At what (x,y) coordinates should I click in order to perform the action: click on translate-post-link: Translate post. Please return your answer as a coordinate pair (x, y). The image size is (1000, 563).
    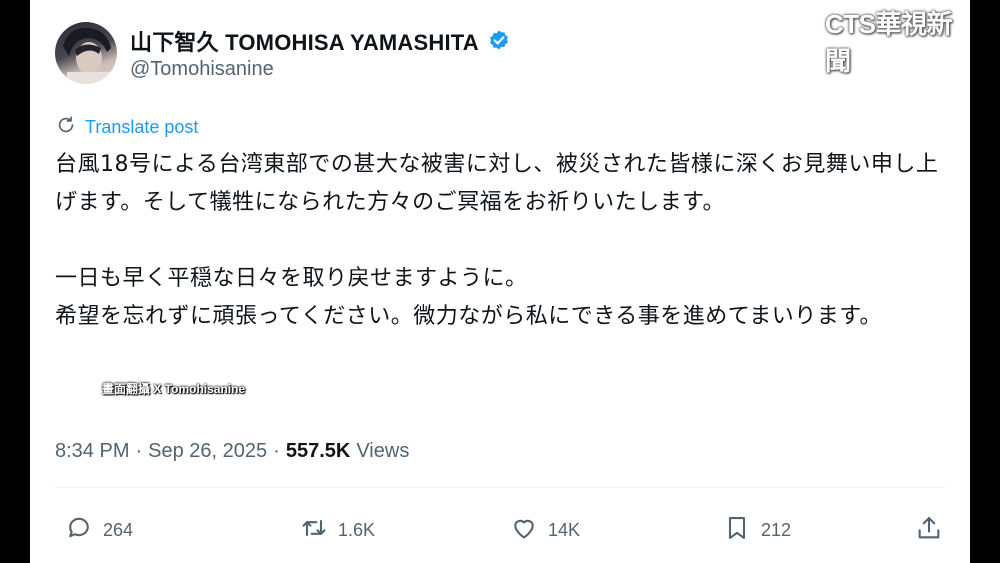
    Looking at the image, I should click on (126, 127).